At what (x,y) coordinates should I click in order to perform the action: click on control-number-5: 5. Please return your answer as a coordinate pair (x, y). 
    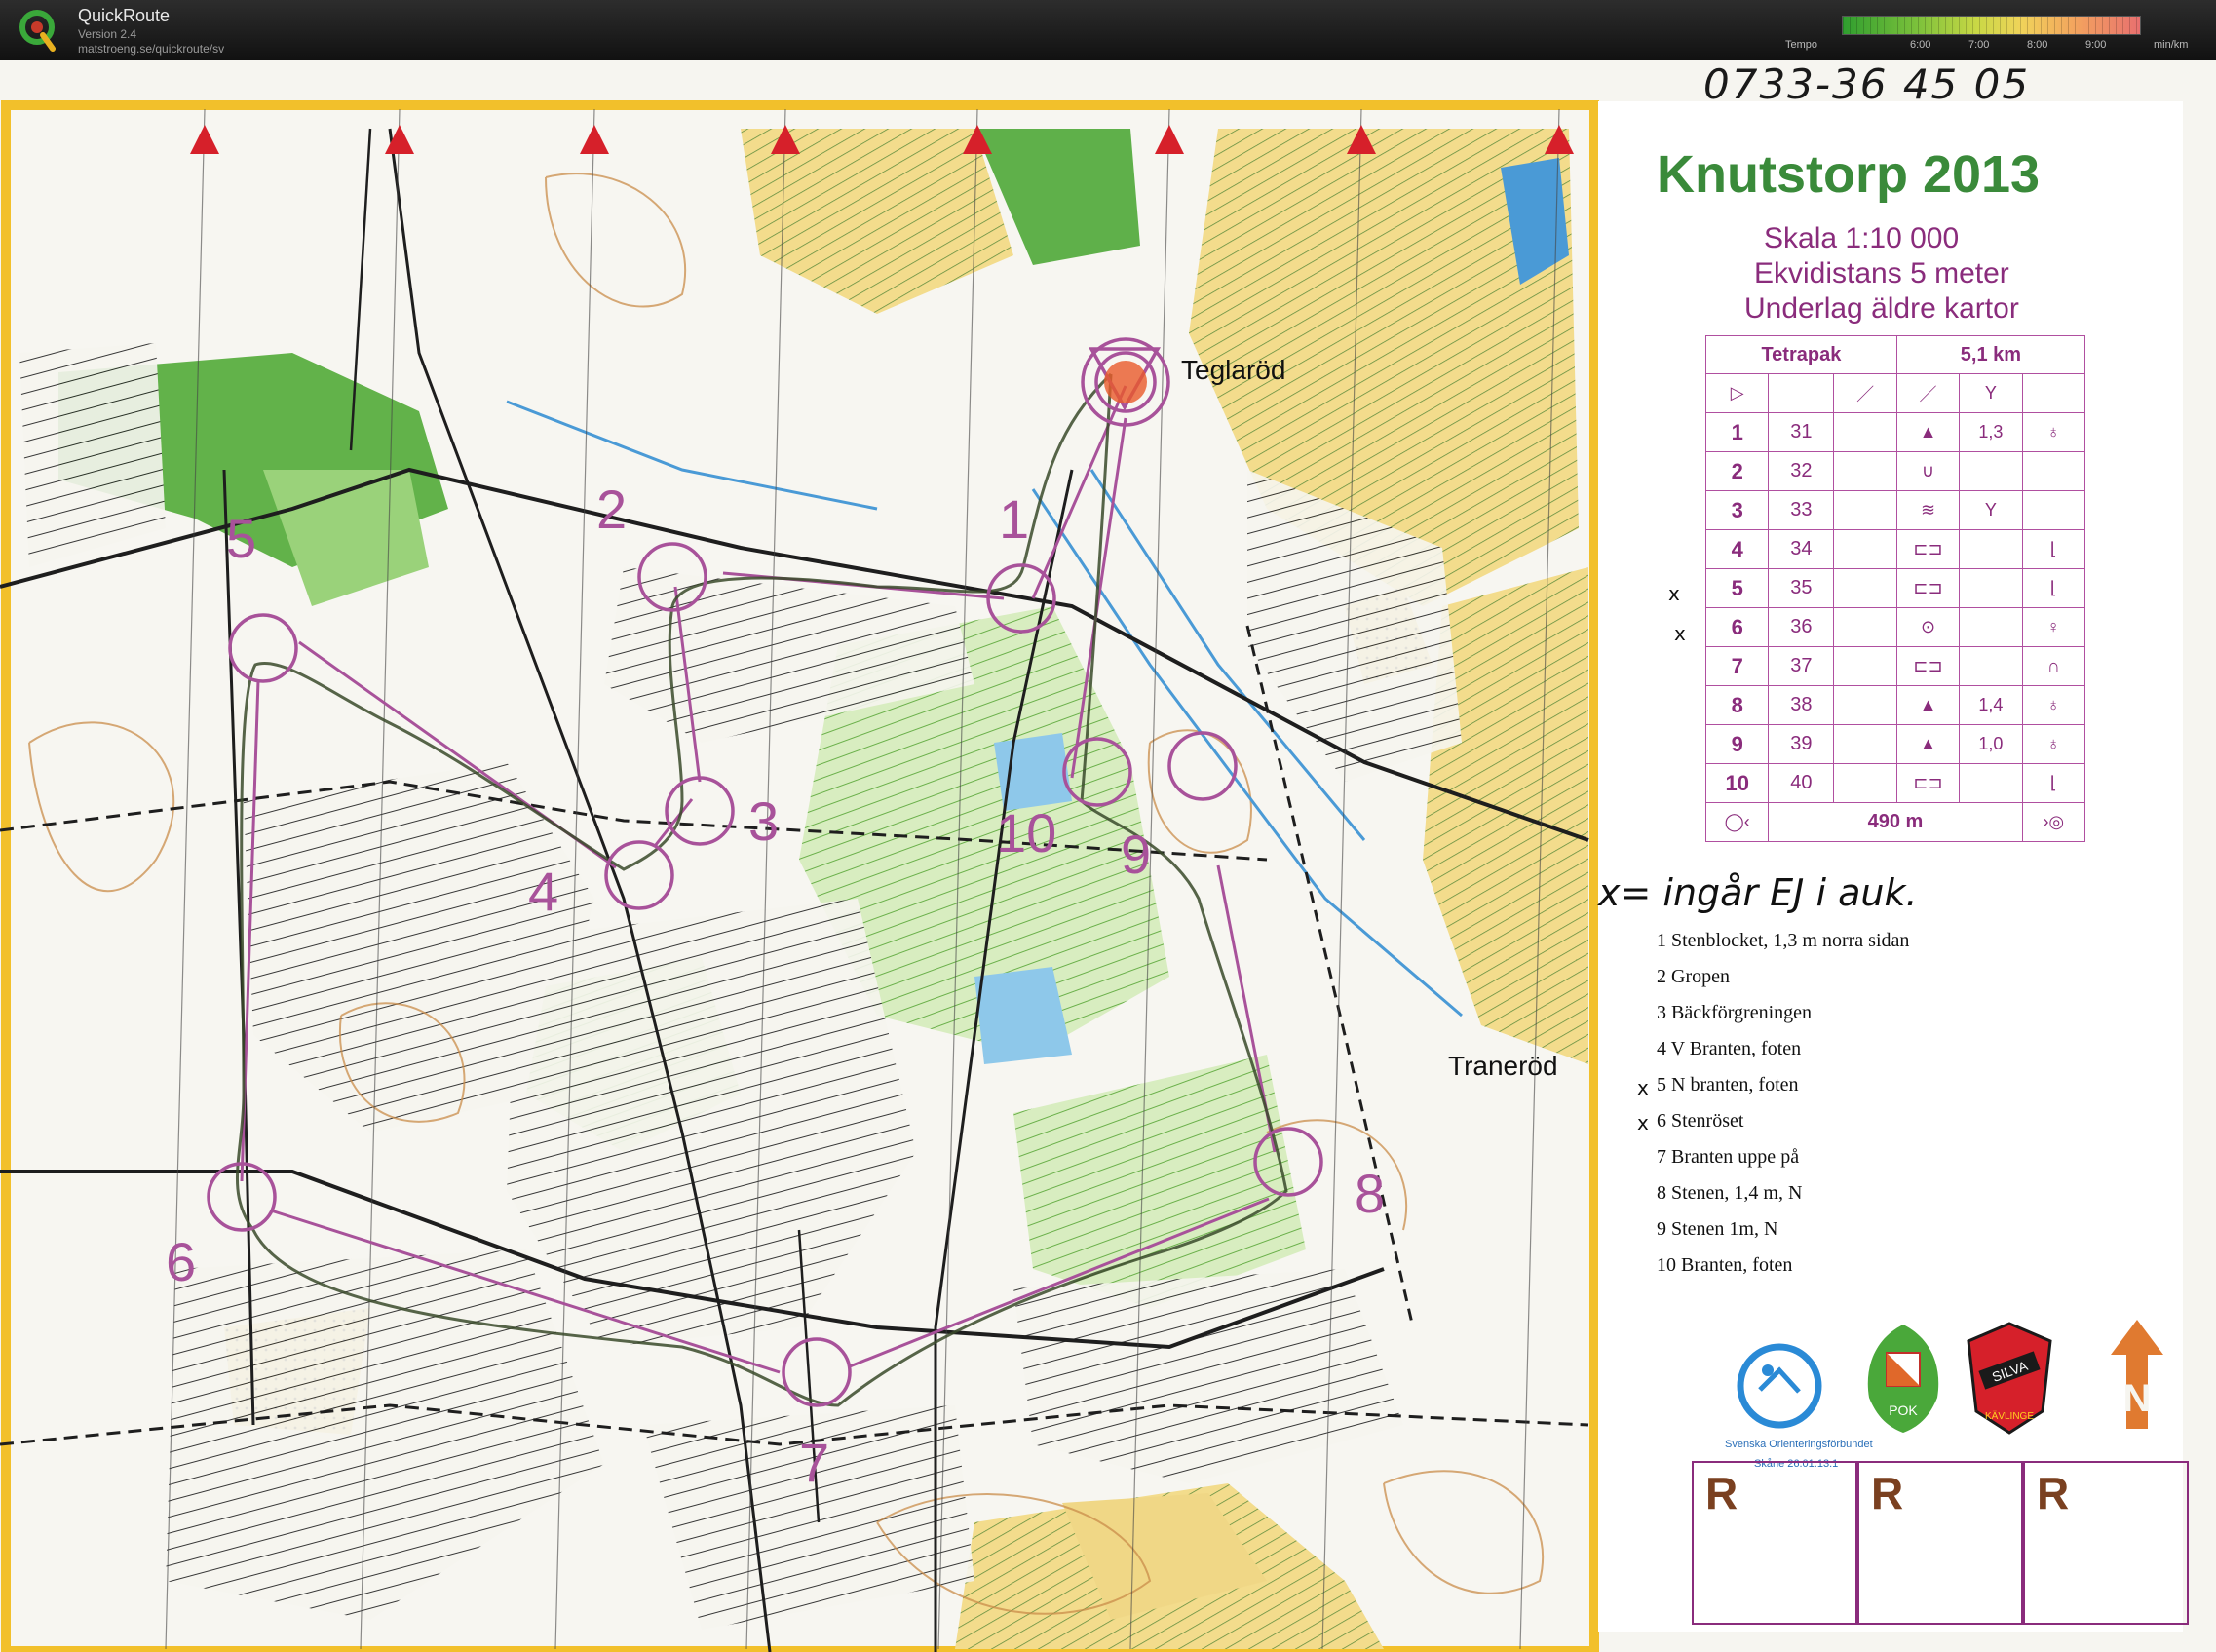
    Looking at the image, I should click on (241, 538).